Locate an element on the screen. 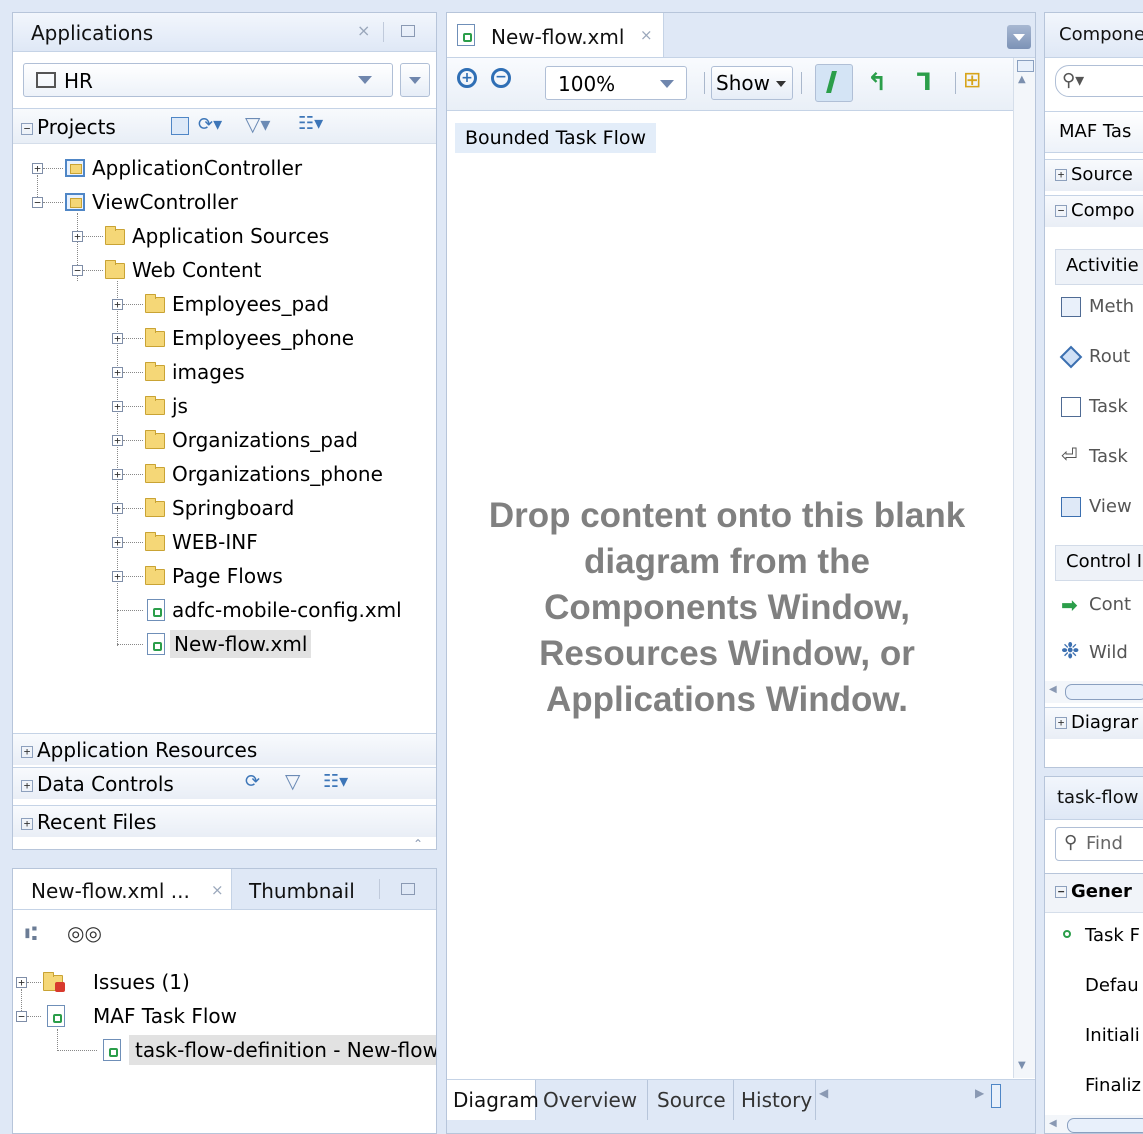 The image size is (1143, 1134). tab-new-flow: New-flow.xml × is located at coordinates (555, 35).